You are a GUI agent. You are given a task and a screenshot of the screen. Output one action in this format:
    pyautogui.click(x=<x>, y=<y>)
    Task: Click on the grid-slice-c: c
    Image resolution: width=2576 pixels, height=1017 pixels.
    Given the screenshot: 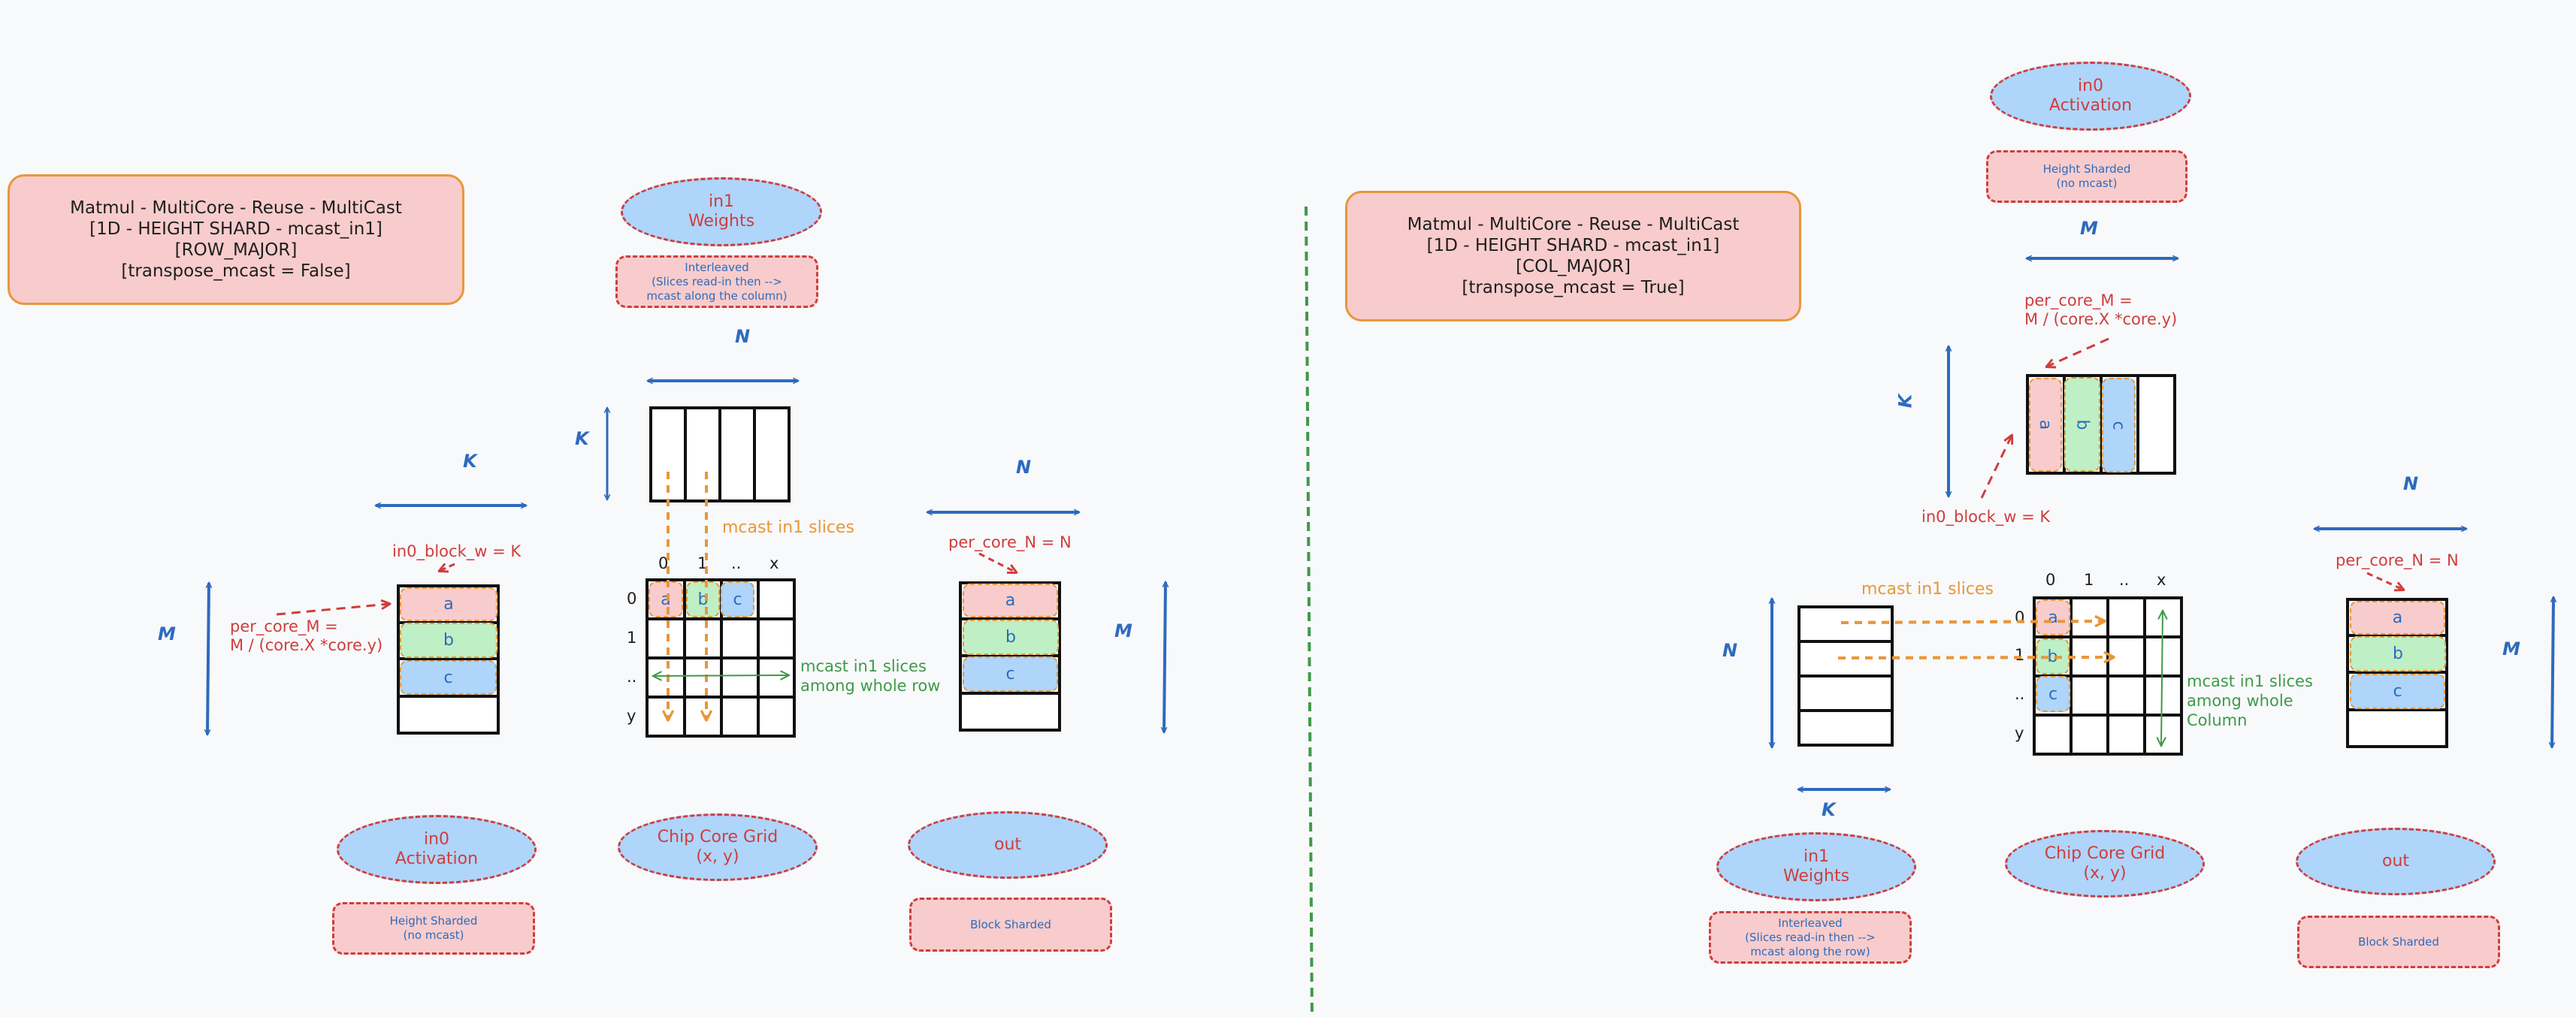 What is the action you would take?
    pyautogui.click(x=737, y=599)
    